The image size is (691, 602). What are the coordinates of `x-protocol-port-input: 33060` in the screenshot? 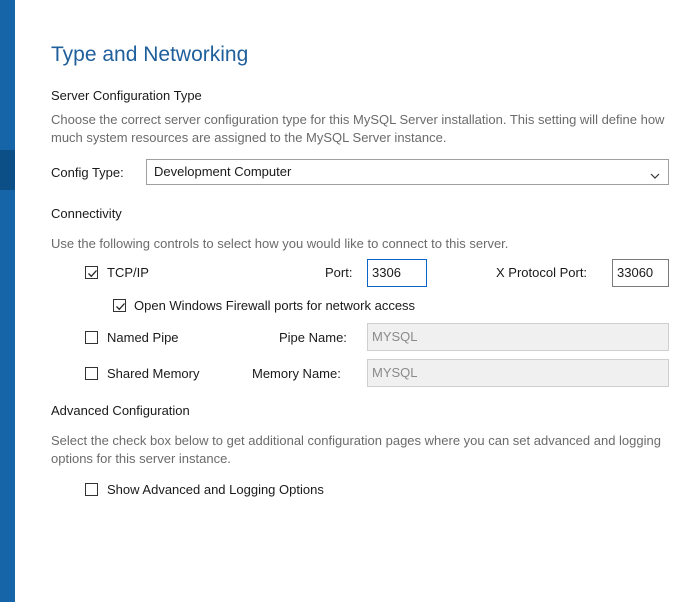 It's located at (640, 273).